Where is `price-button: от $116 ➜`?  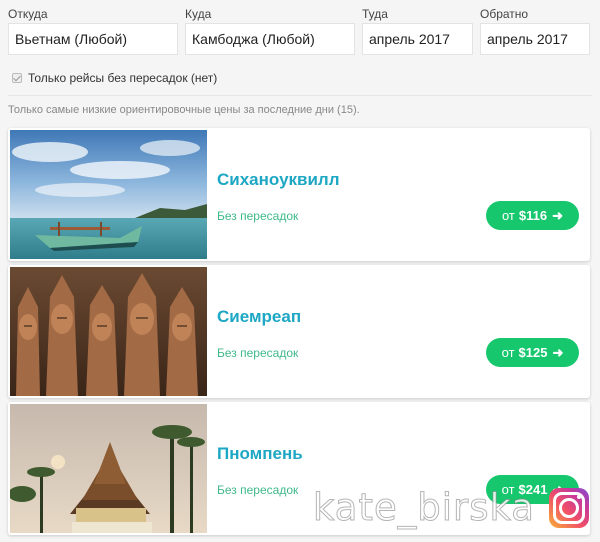 price-button: от $116 ➜ is located at coordinates (532, 215).